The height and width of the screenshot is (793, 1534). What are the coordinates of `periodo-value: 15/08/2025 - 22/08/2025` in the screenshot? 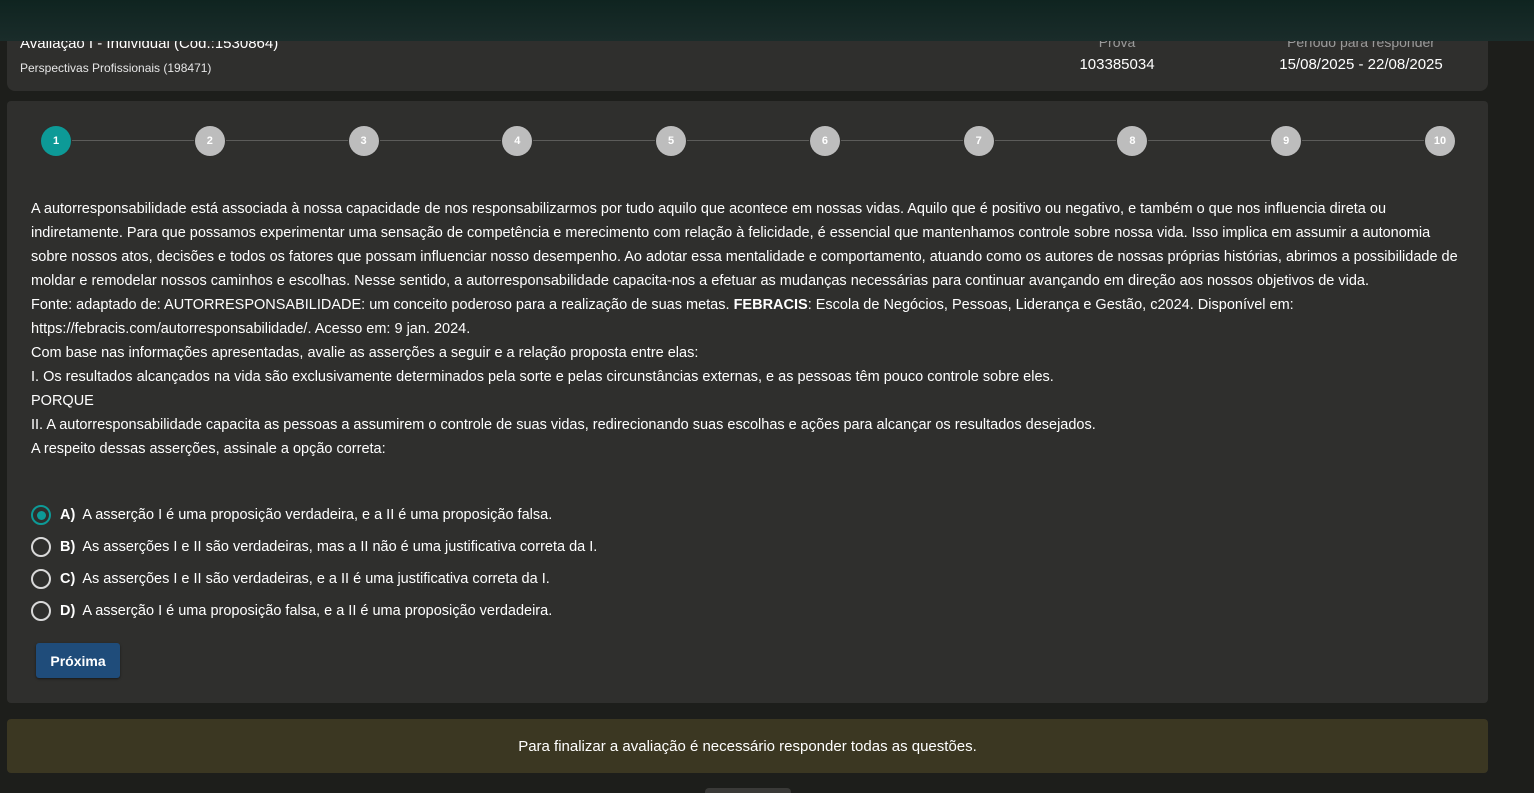 It's located at (1361, 64).